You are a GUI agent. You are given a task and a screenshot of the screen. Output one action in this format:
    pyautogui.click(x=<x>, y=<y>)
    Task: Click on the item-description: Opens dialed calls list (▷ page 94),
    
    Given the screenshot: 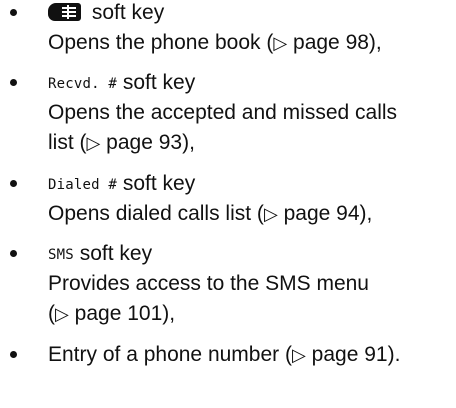 What is the action you would take?
    pyautogui.click(x=210, y=214)
    